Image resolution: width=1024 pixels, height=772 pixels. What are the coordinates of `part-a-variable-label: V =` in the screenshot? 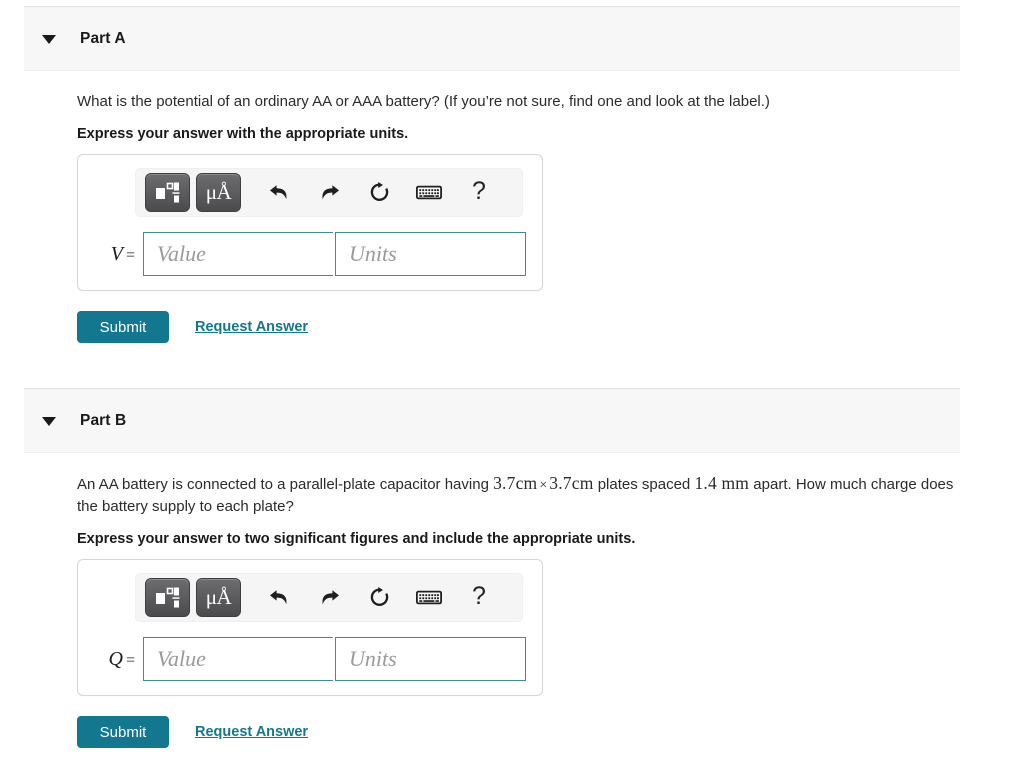 It's located at (118, 254).